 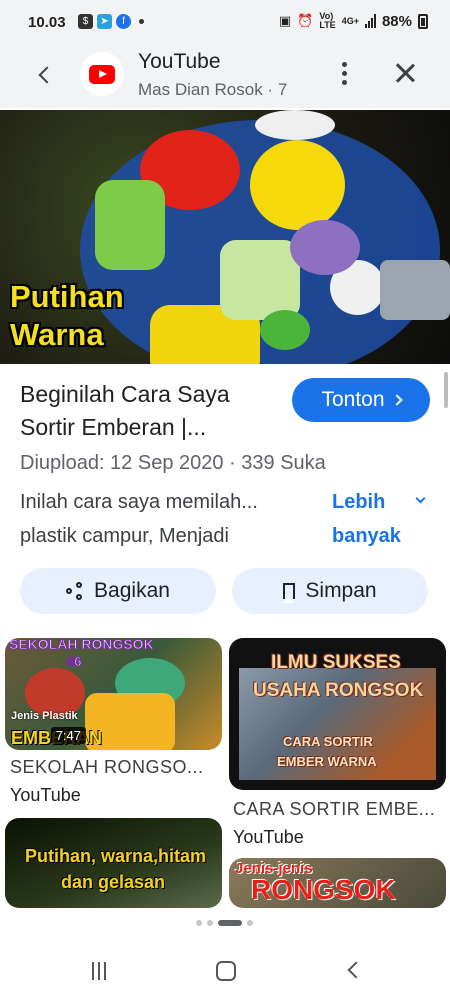 What do you see at coordinates (370, 21) in the screenshot?
I see `signal-icon` at bounding box center [370, 21].